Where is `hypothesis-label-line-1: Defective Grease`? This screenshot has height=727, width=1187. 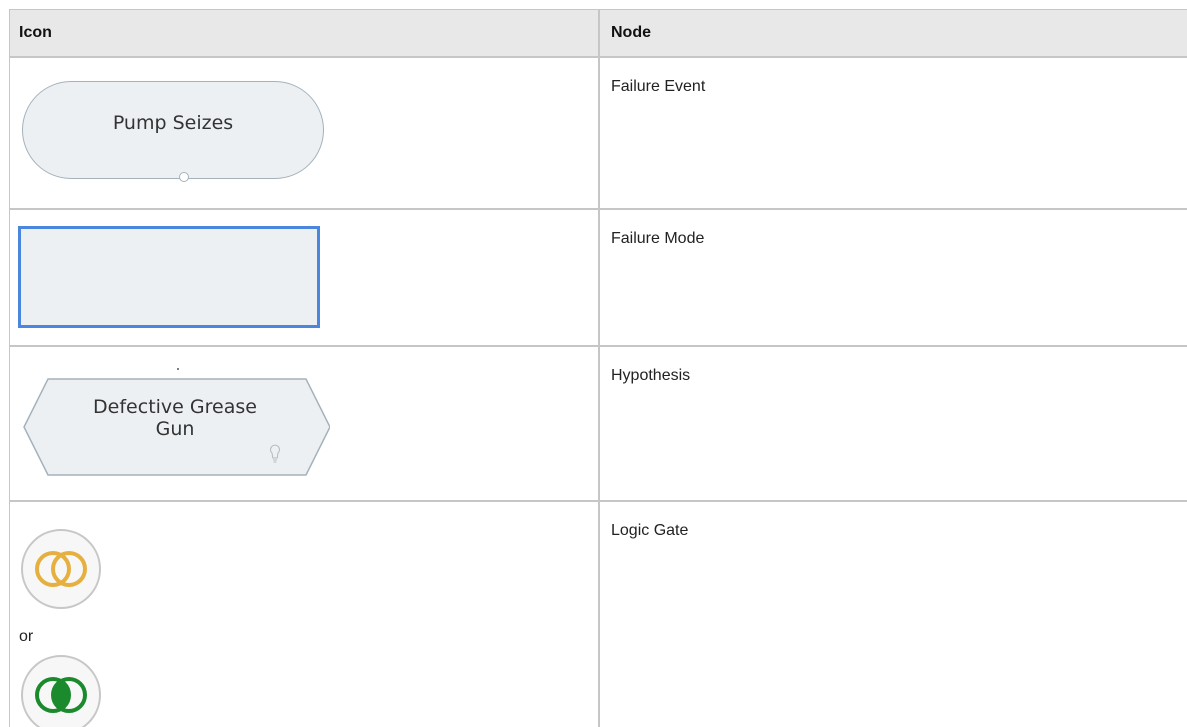
hypothesis-label-line-1: Defective Grease is located at coordinates (175, 407).